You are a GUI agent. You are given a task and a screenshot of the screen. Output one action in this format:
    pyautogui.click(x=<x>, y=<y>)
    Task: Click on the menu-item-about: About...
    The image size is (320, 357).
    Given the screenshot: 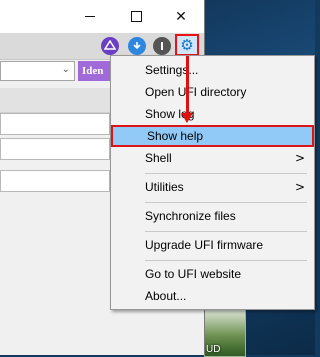 What is the action you would take?
    pyautogui.click(x=212, y=296)
    